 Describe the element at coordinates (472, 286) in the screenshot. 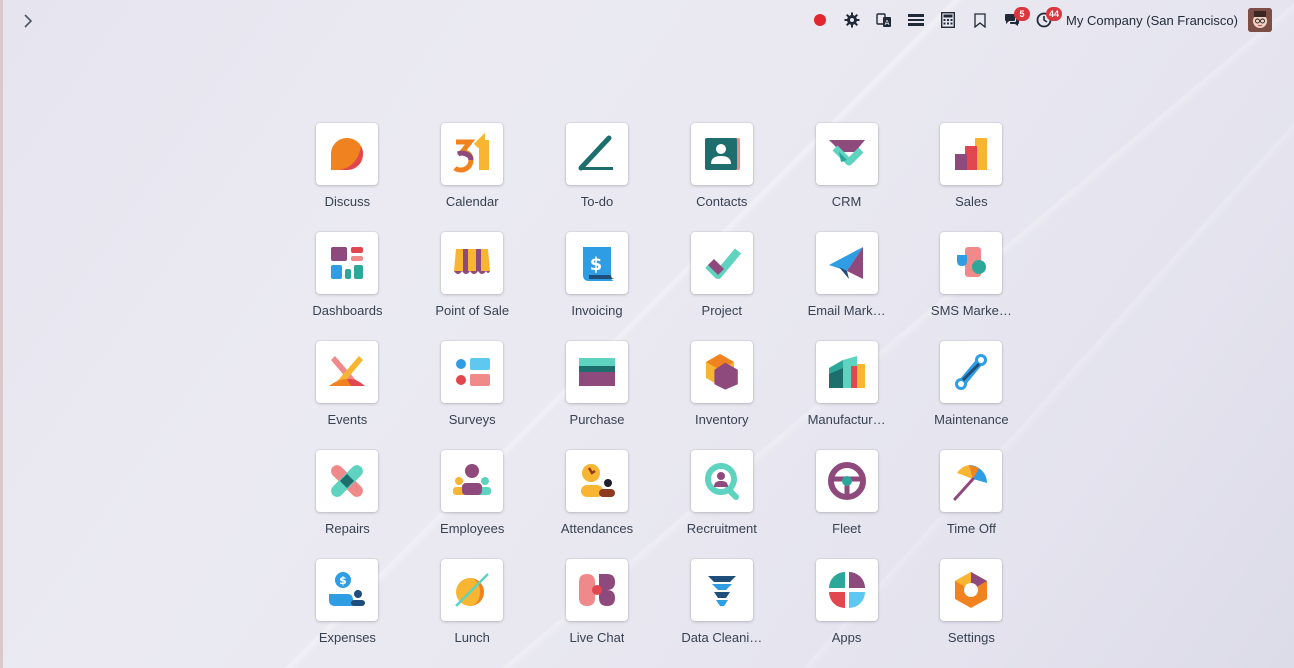

I see `app-point-of-sale: Point of Sale` at that location.